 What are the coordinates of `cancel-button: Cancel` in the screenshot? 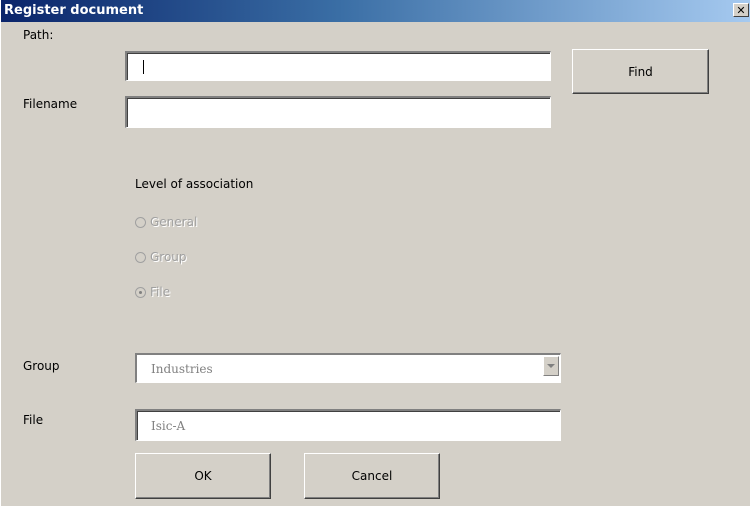 It's located at (372, 476).